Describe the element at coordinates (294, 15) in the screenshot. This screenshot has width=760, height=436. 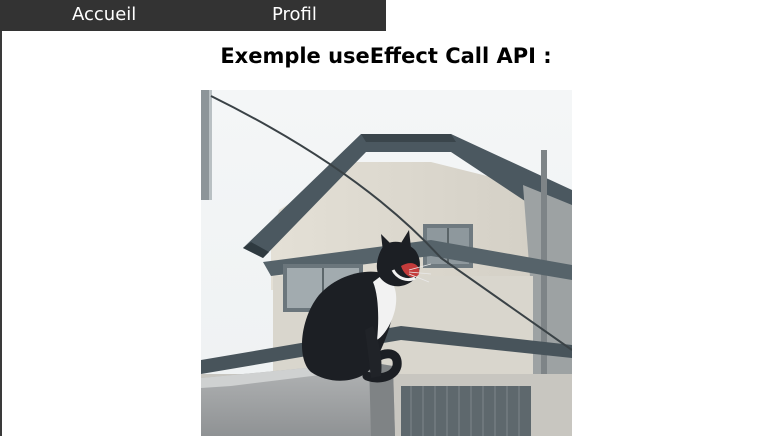
I see `nav-link-profil: Profil` at that location.